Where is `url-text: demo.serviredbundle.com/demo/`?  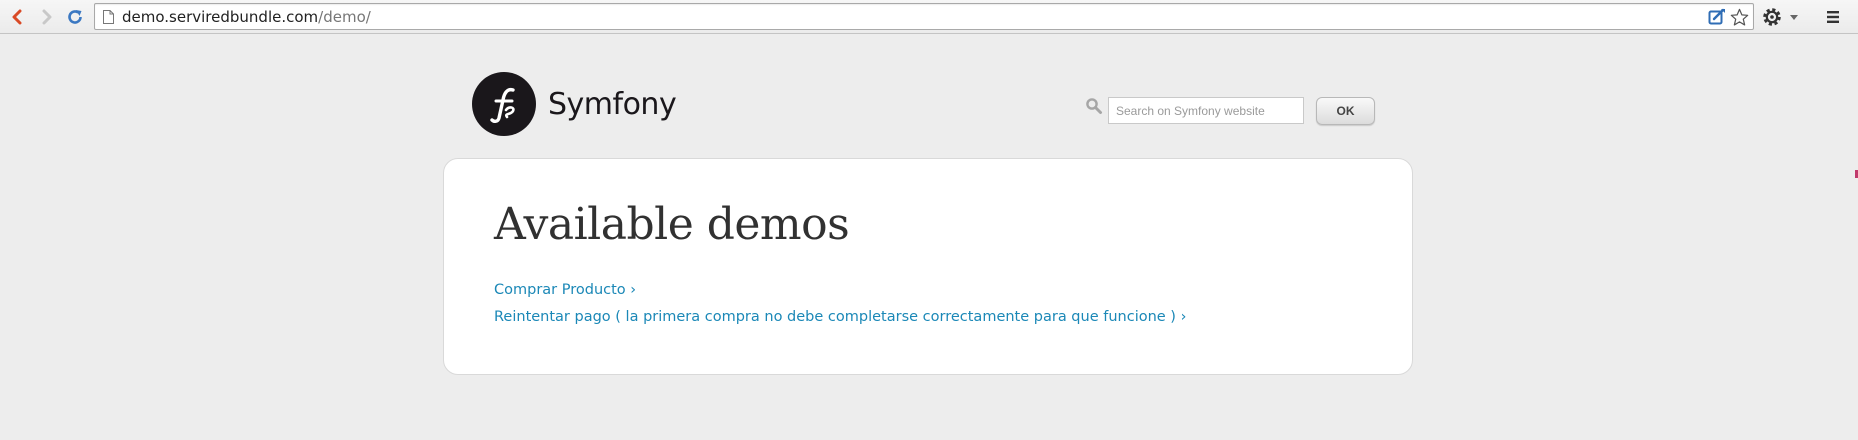
url-text: demo.serviredbundle.com/demo/ is located at coordinates (246, 17).